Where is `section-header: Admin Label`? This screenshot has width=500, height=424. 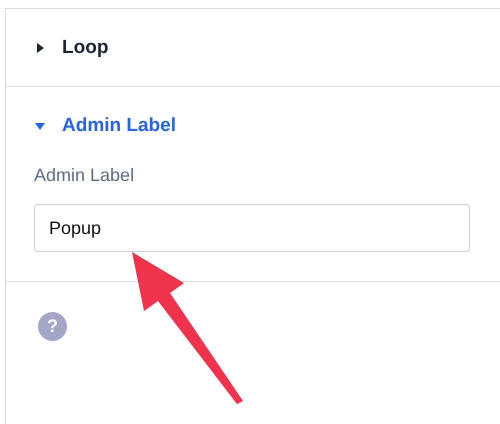
section-header: Admin Label is located at coordinates (253, 126).